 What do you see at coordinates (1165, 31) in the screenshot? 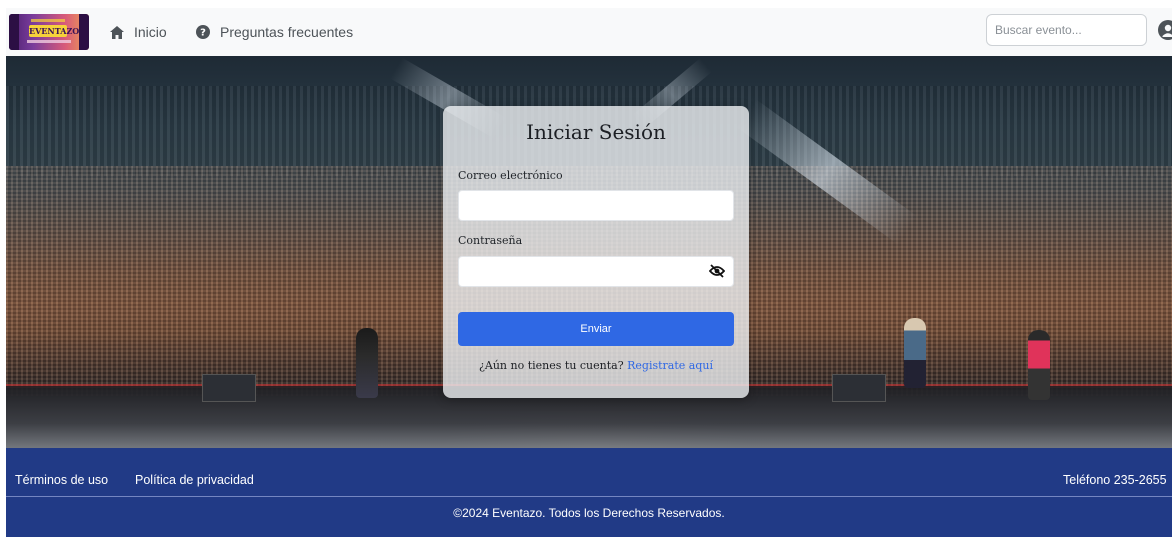
I see `user-circle-icon` at bounding box center [1165, 31].